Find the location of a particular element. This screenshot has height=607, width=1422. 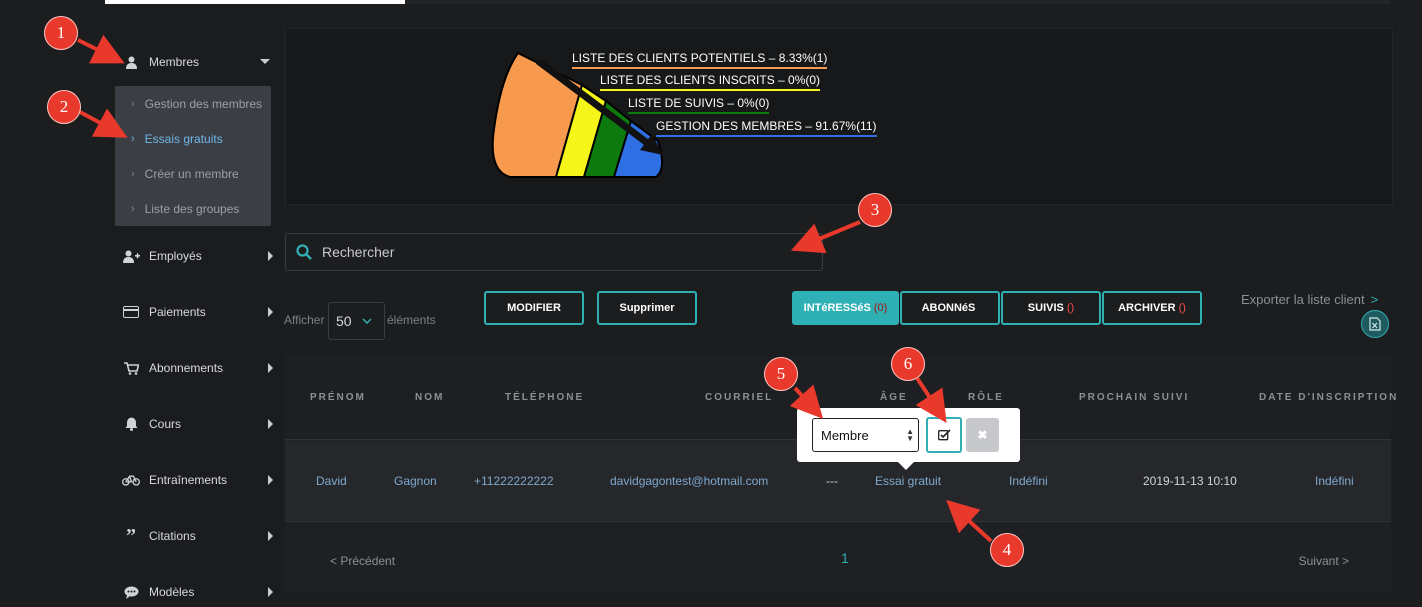

sidebar-item-entrainements: Entraînements is located at coordinates (189, 480).